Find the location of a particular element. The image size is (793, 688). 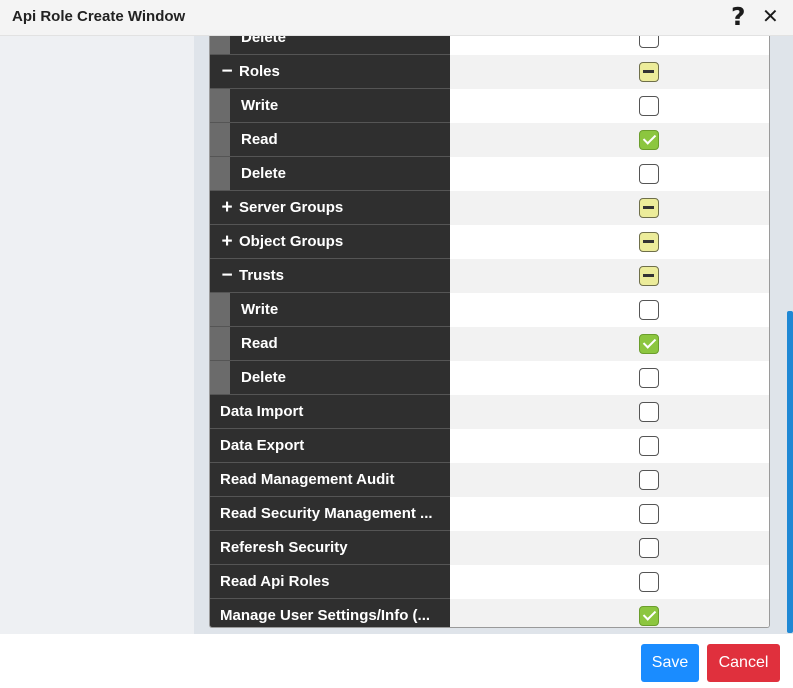

permission-row: − Roles is located at coordinates (489, 72).